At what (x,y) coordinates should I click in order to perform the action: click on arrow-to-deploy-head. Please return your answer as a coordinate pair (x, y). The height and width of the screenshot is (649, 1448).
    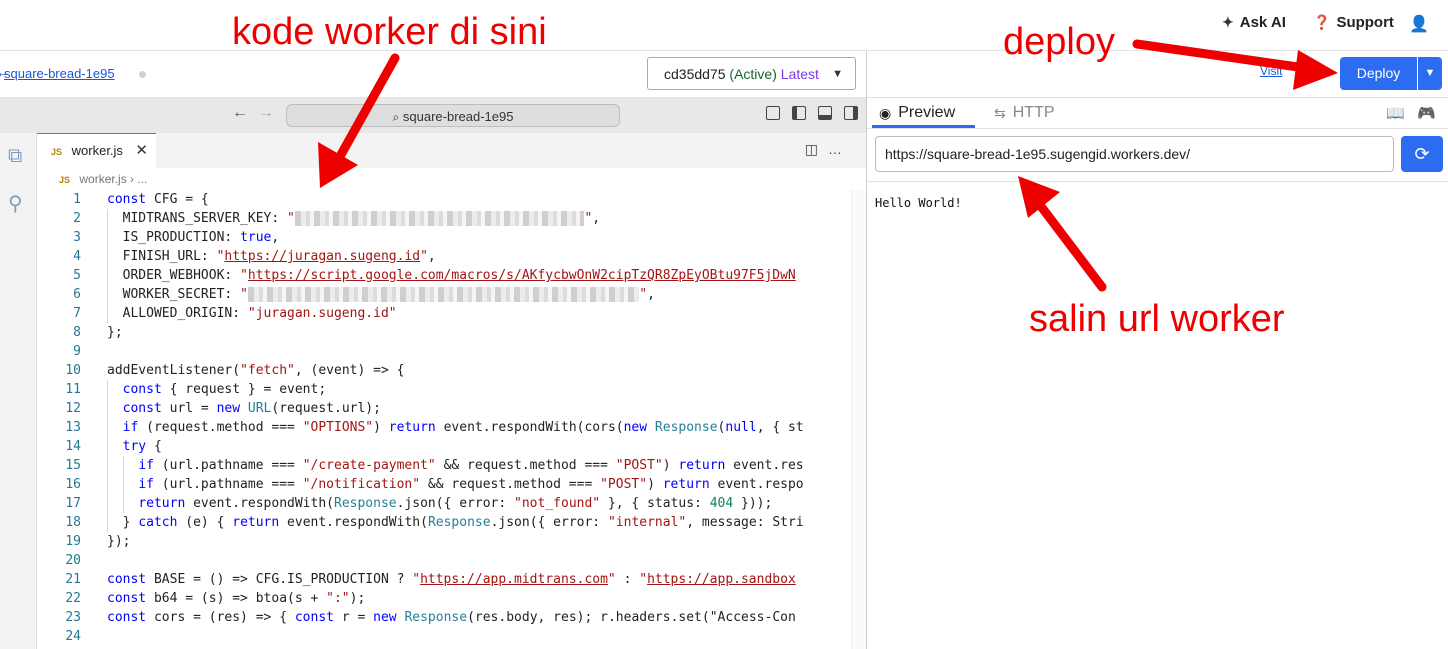
    Looking at the image, I should click on (1315, 70).